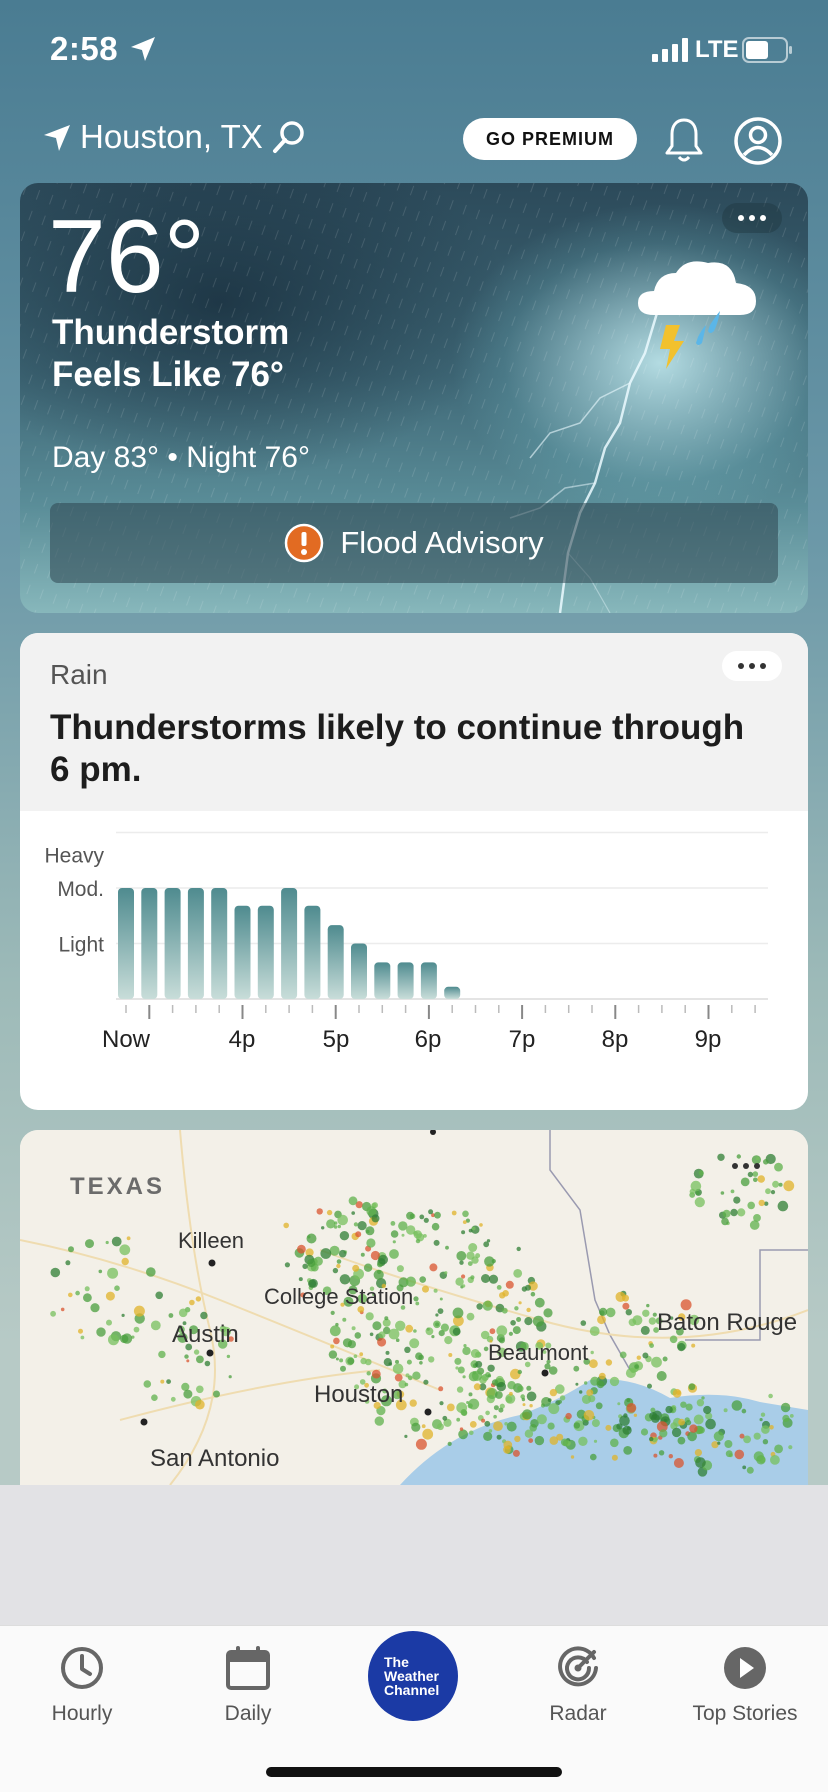  What do you see at coordinates (578, 1666) in the screenshot?
I see `radar-icon` at bounding box center [578, 1666].